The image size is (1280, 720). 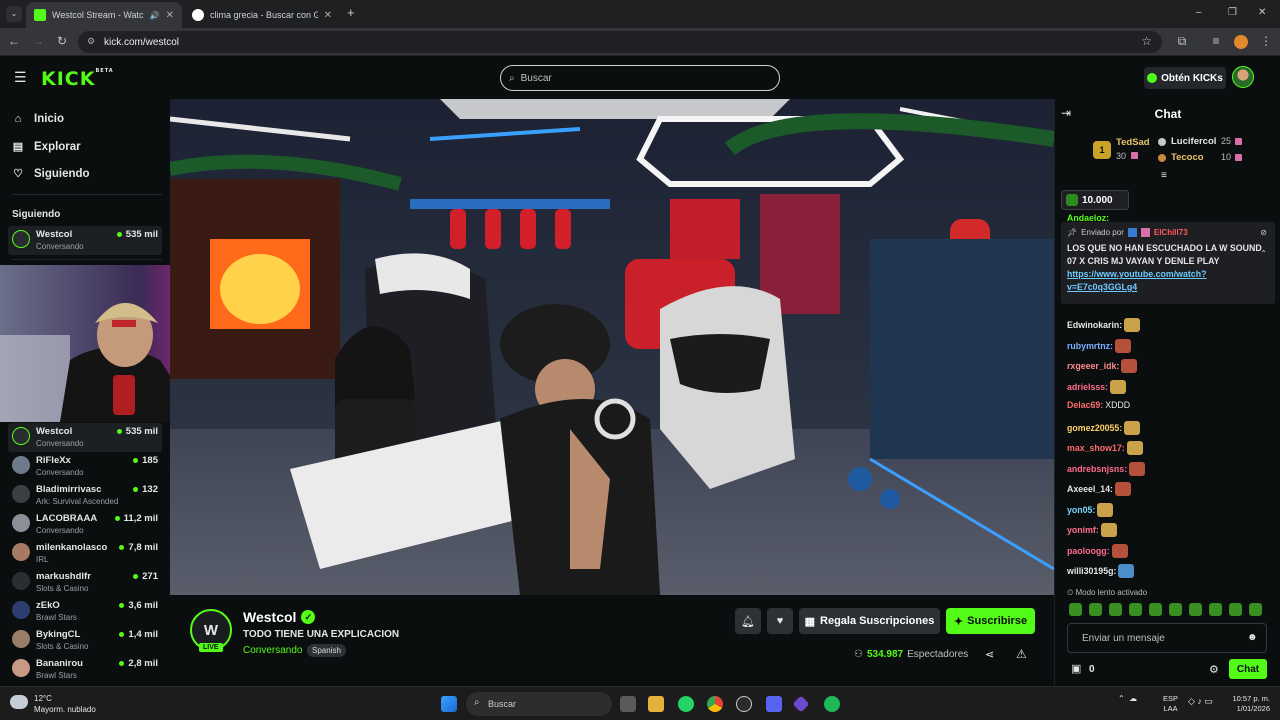 What do you see at coordinates (1243, 77) in the screenshot?
I see `user-avatar` at bounding box center [1243, 77].